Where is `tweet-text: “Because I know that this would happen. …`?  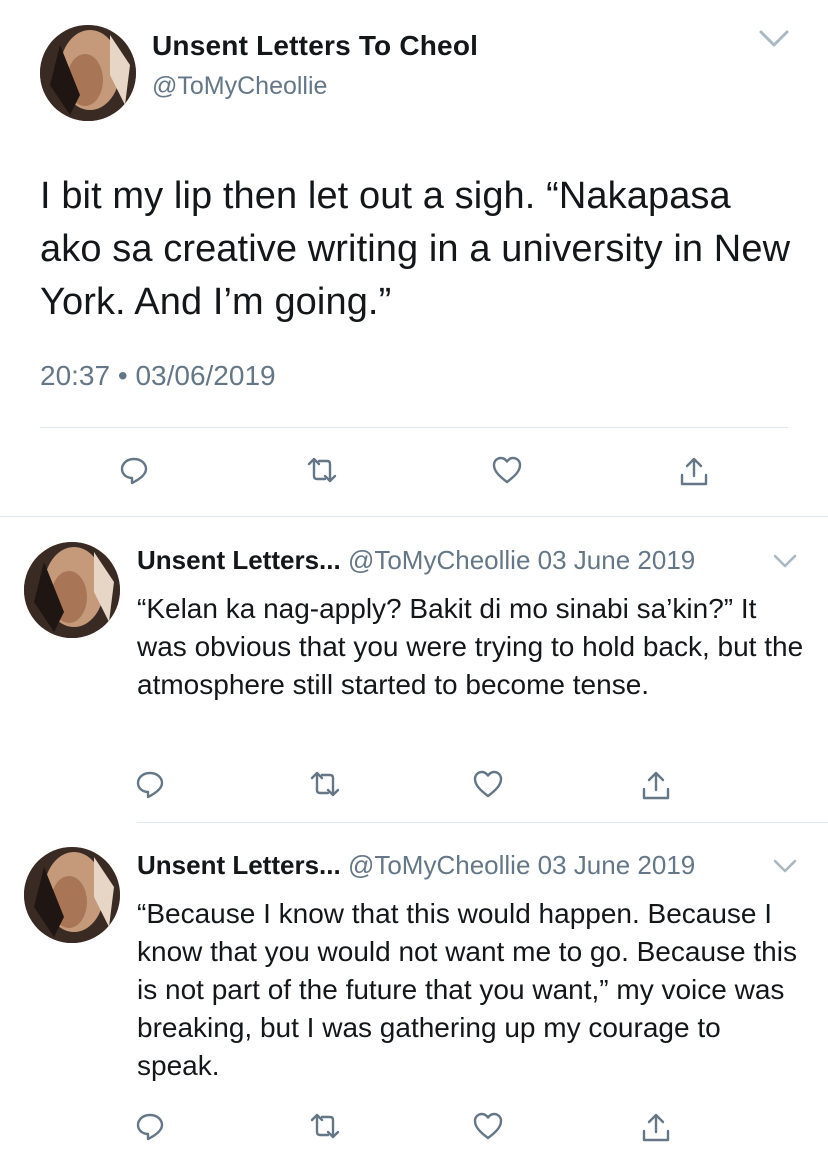
tweet-text: “Because I know that this would happen. … is located at coordinates (467, 989).